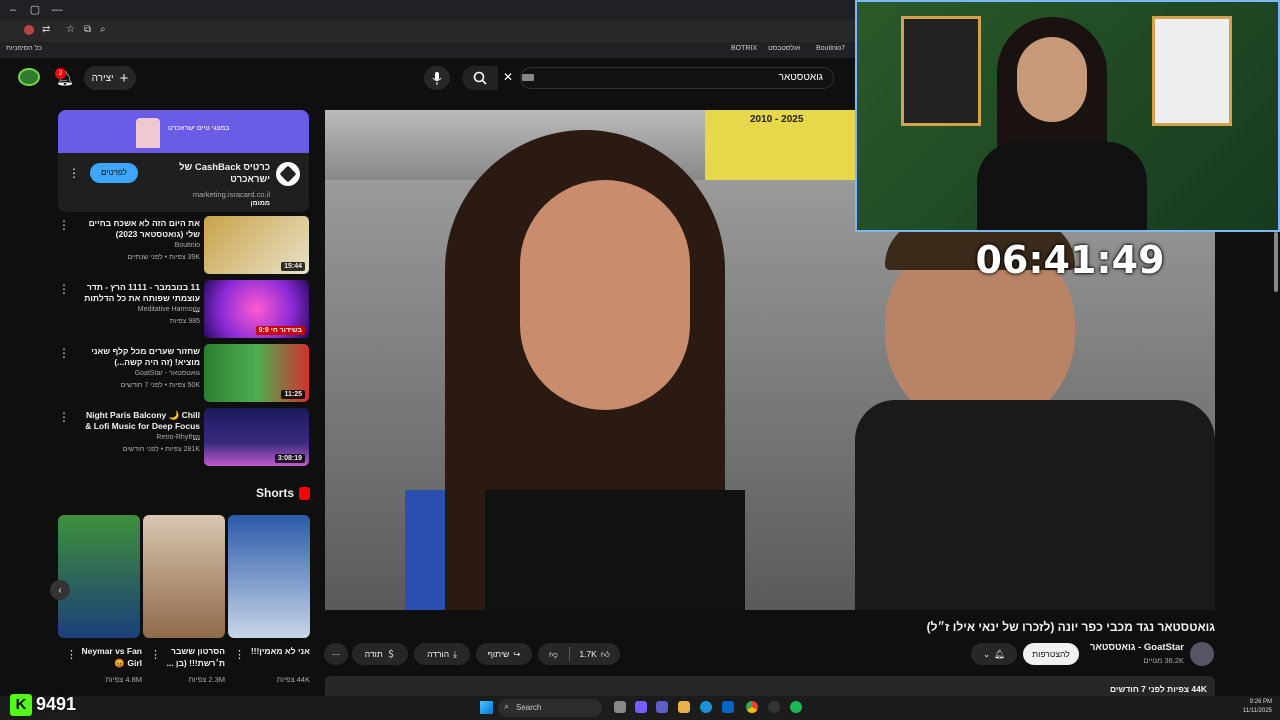 The width and height of the screenshot is (1280, 720). Describe the element at coordinates (728, 707) in the screenshot. I see `store-icon` at that location.